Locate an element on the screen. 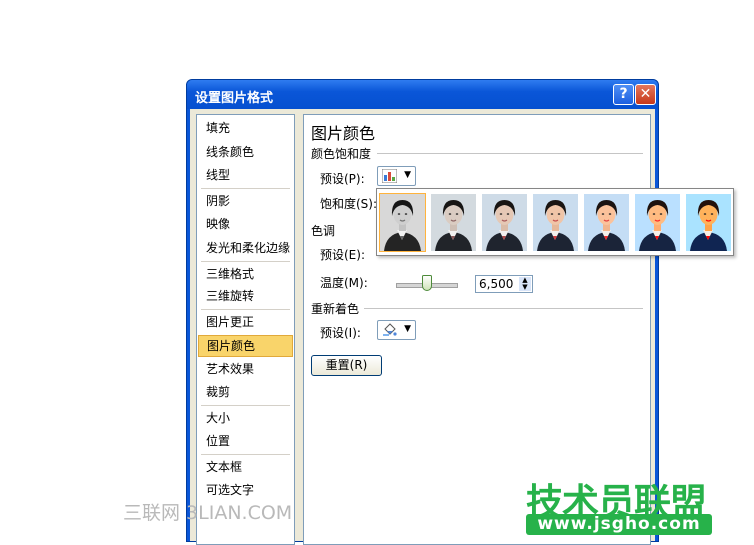 Image resolution: width=754 pixels, height=545 pixels. nav-item-3d-rotation: 三维旋转 is located at coordinates (245, 296).